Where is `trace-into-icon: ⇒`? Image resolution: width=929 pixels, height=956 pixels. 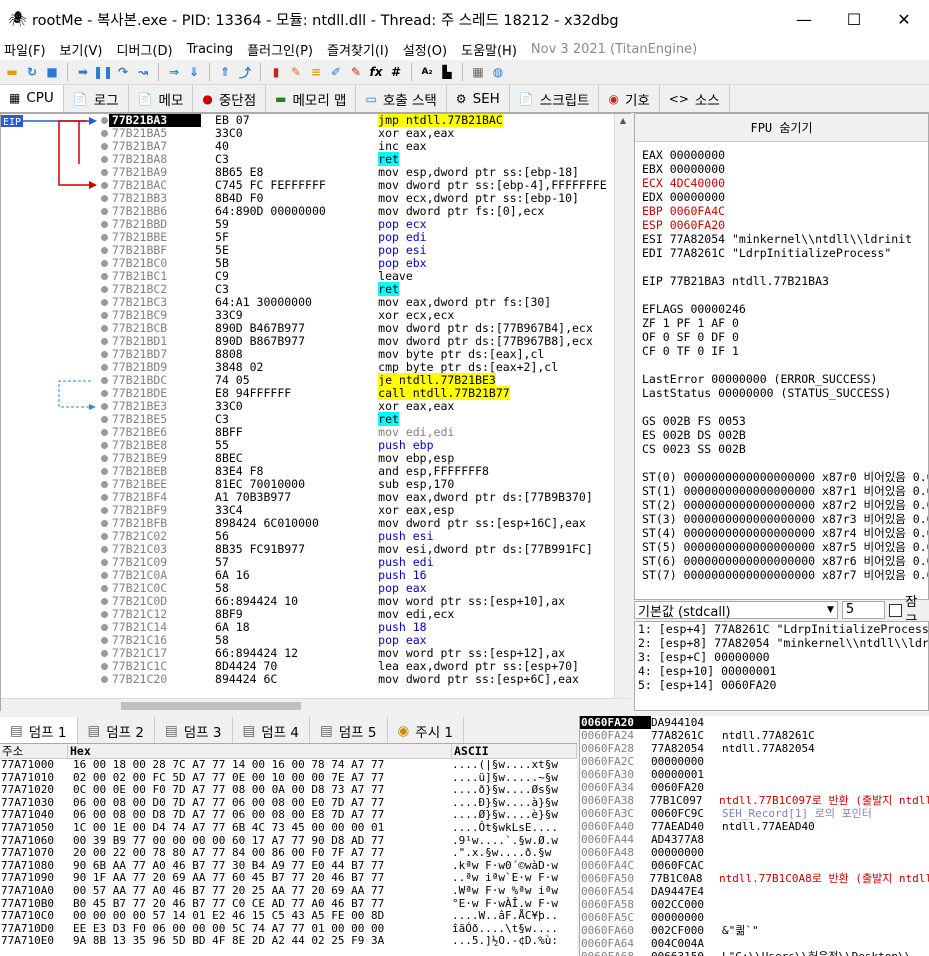 trace-into-icon: ⇒ is located at coordinates (174, 72).